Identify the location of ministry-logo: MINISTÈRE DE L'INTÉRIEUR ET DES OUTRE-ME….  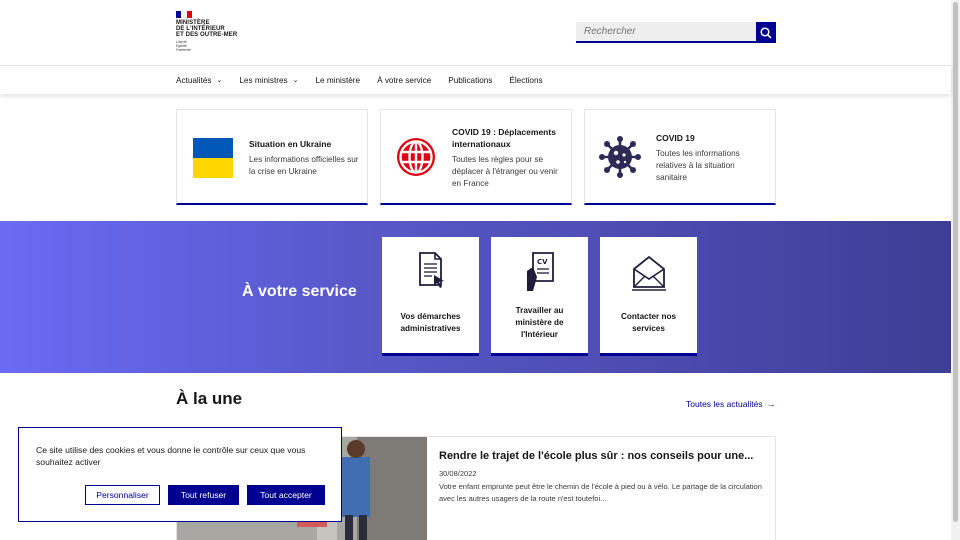
(211, 31).